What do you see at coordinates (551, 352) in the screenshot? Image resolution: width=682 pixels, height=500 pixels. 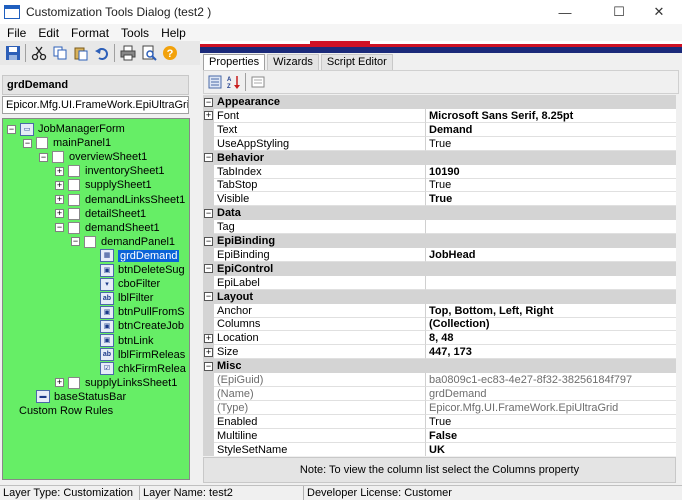 I see `property-value: 447, 173` at bounding box center [551, 352].